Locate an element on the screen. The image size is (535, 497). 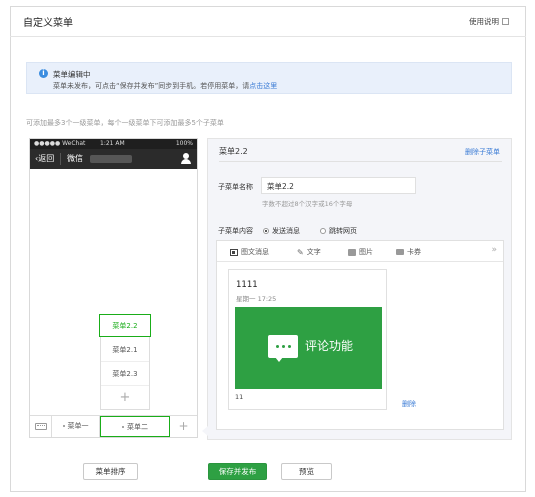
tab-image: 图片 is located at coordinates (360, 252).